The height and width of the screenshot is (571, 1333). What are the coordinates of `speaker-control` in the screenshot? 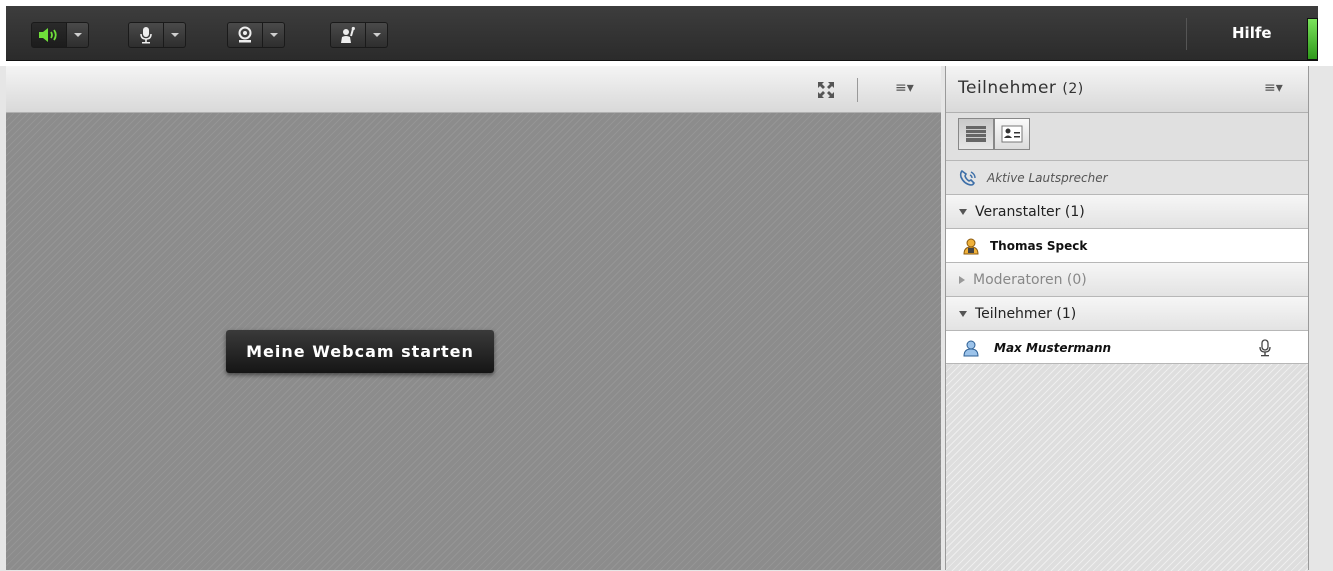 It's located at (60, 35).